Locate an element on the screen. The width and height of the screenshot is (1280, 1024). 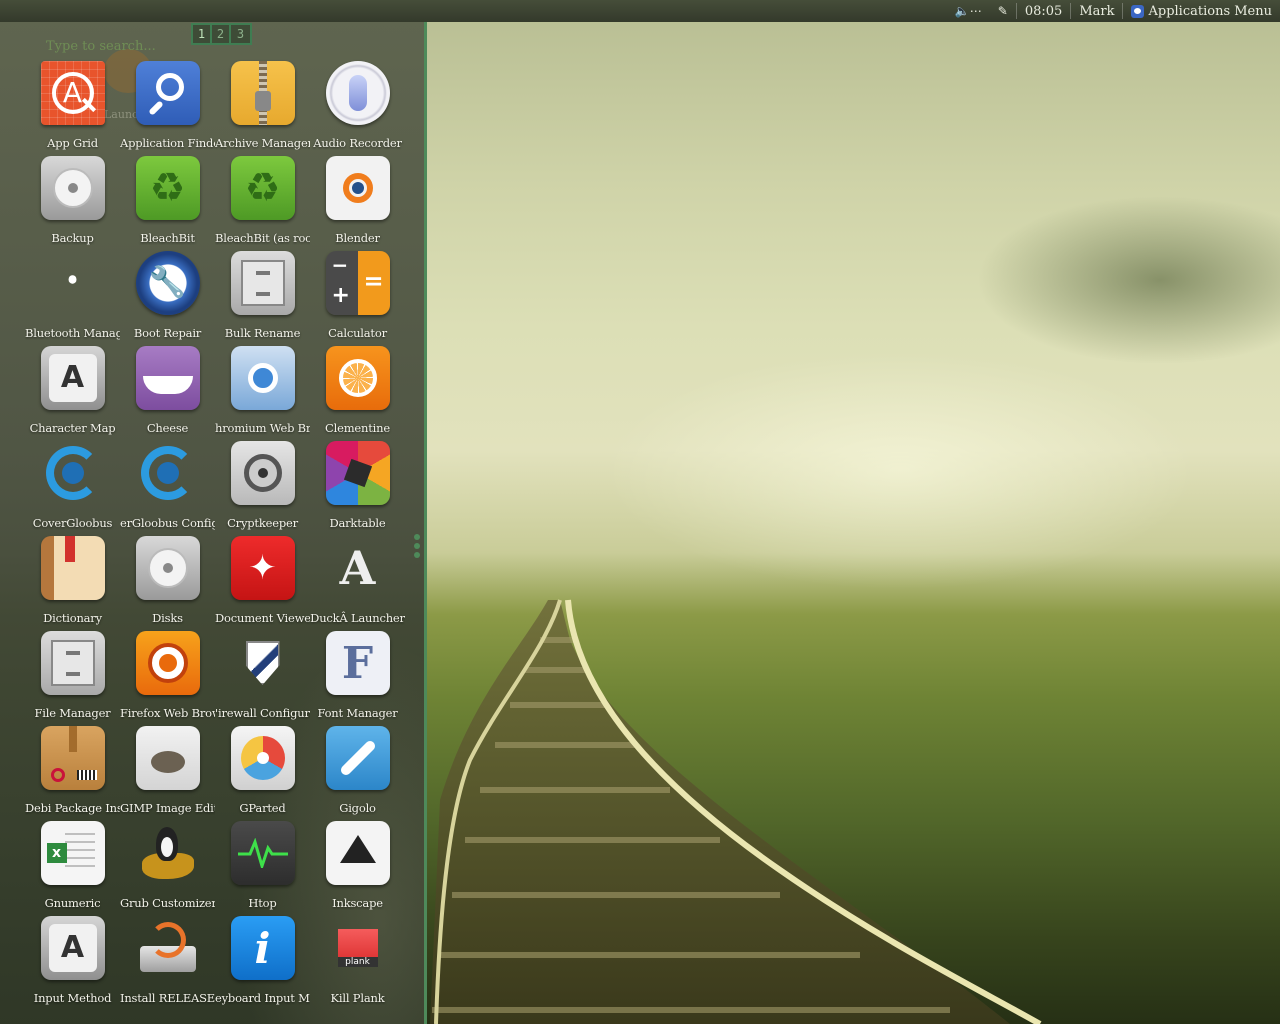
volume-indicator: 🔈⋯ is located at coordinates (968, 11).